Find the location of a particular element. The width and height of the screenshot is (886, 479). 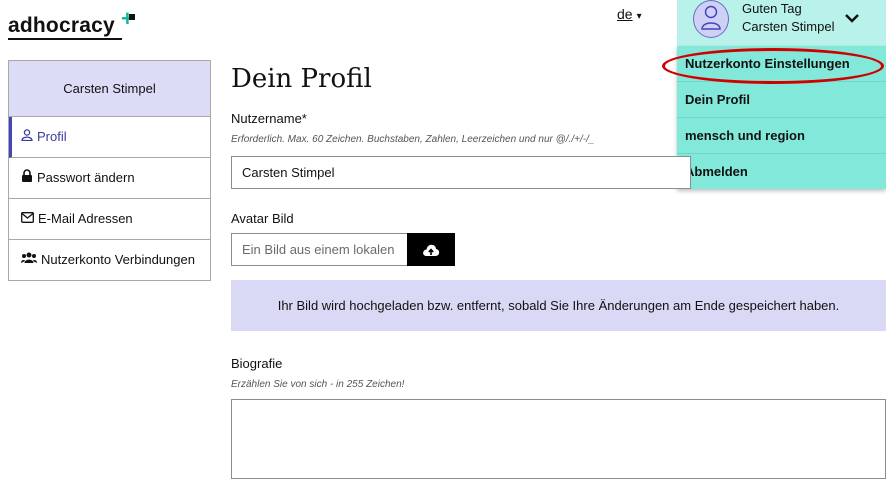

logo-text: adhocracy is located at coordinates (61, 25).